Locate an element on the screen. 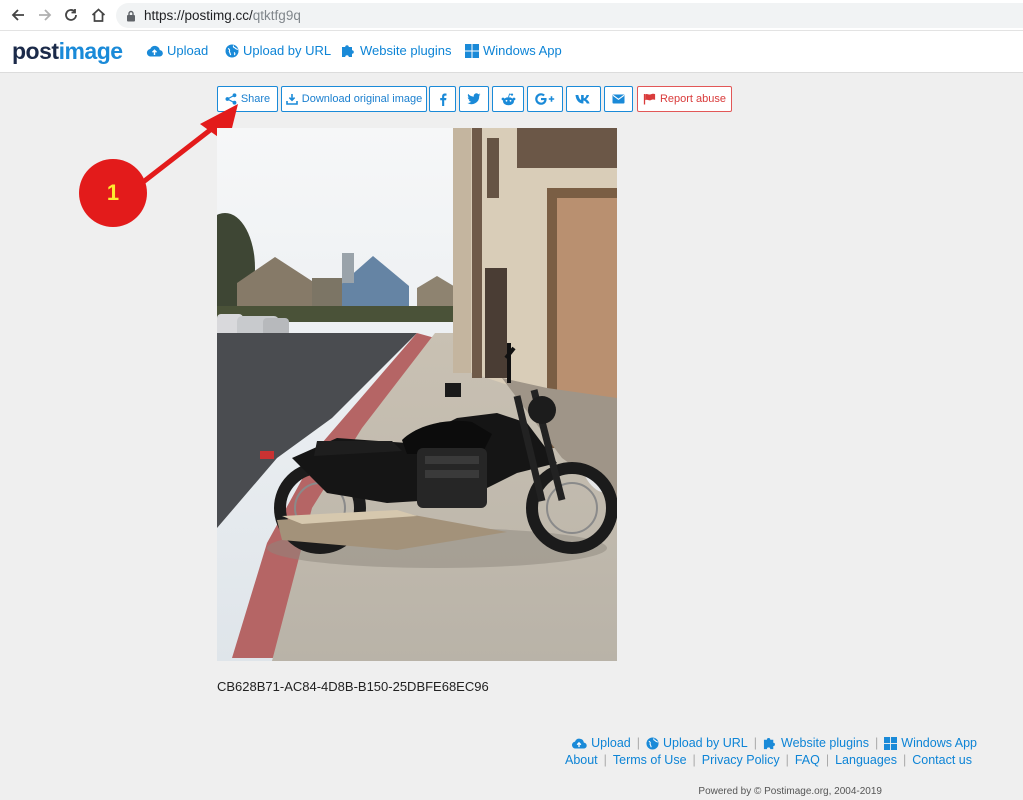  back-button is located at coordinates (18, 15).